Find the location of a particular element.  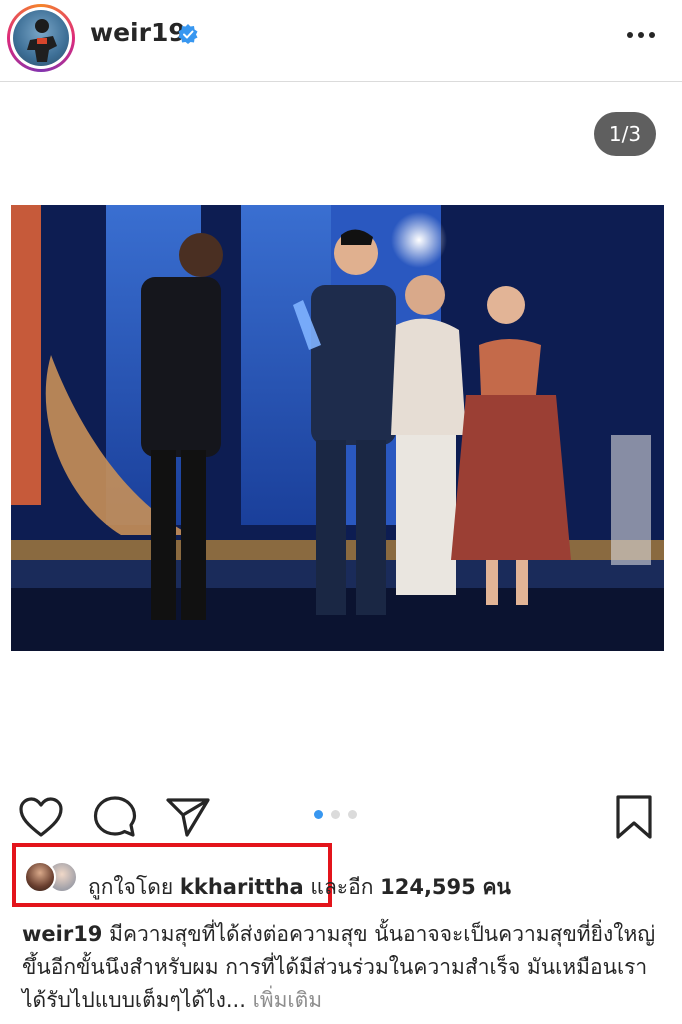

liker-username: kkharittha is located at coordinates (242, 887).